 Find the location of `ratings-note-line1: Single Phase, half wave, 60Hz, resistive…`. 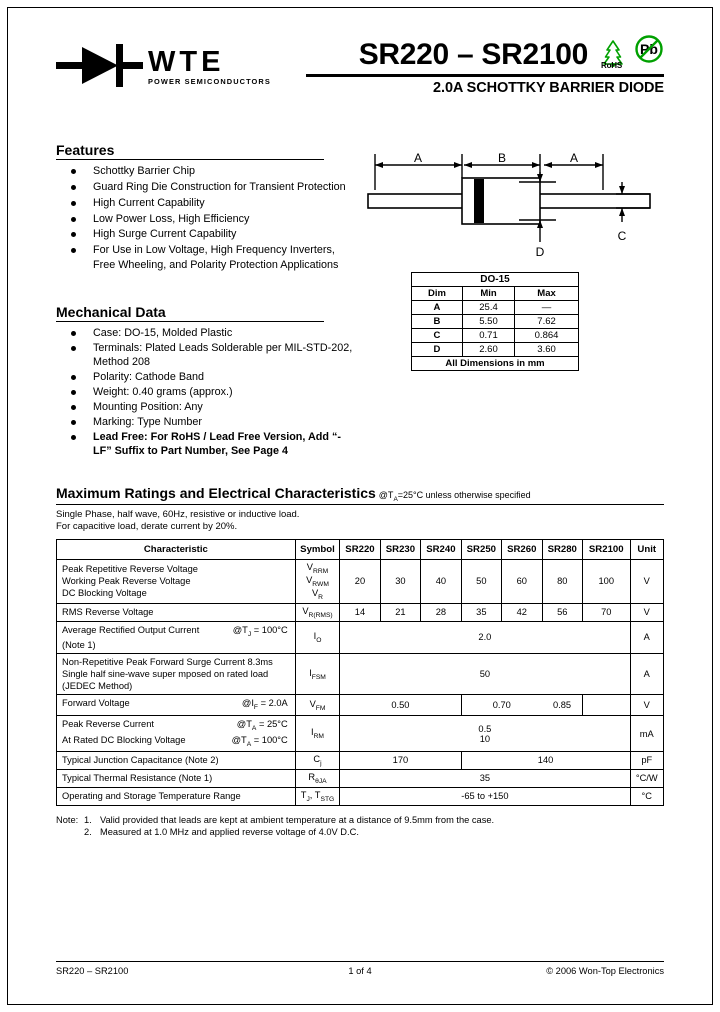

ratings-note-line1: Single Phase, half wave, 60Hz, resistive… is located at coordinates (178, 514).